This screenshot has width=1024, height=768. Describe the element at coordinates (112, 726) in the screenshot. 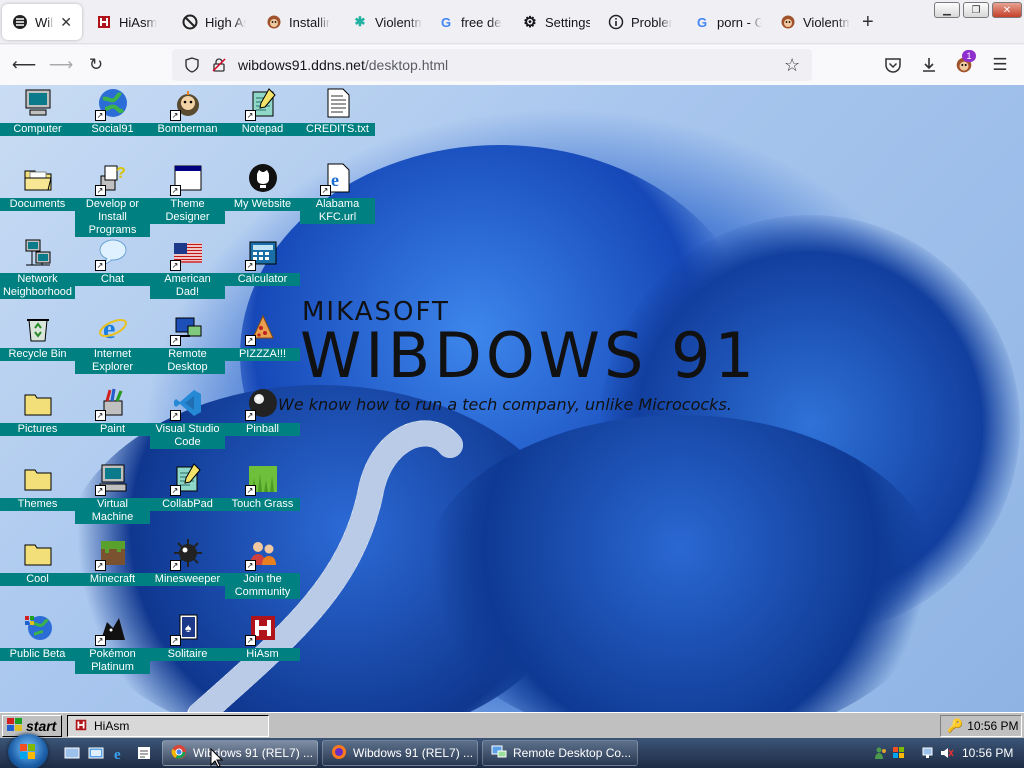

I see `taskbar-button-label: HiAsm` at that location.